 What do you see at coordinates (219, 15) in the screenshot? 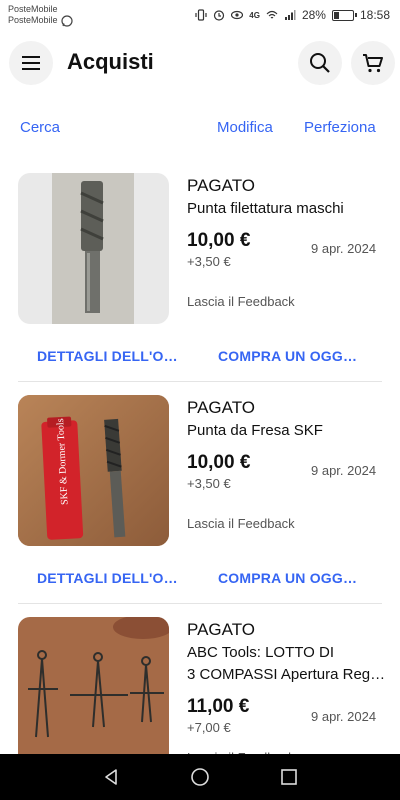
I see `alarm-icon` at bounding box center [219, 15].